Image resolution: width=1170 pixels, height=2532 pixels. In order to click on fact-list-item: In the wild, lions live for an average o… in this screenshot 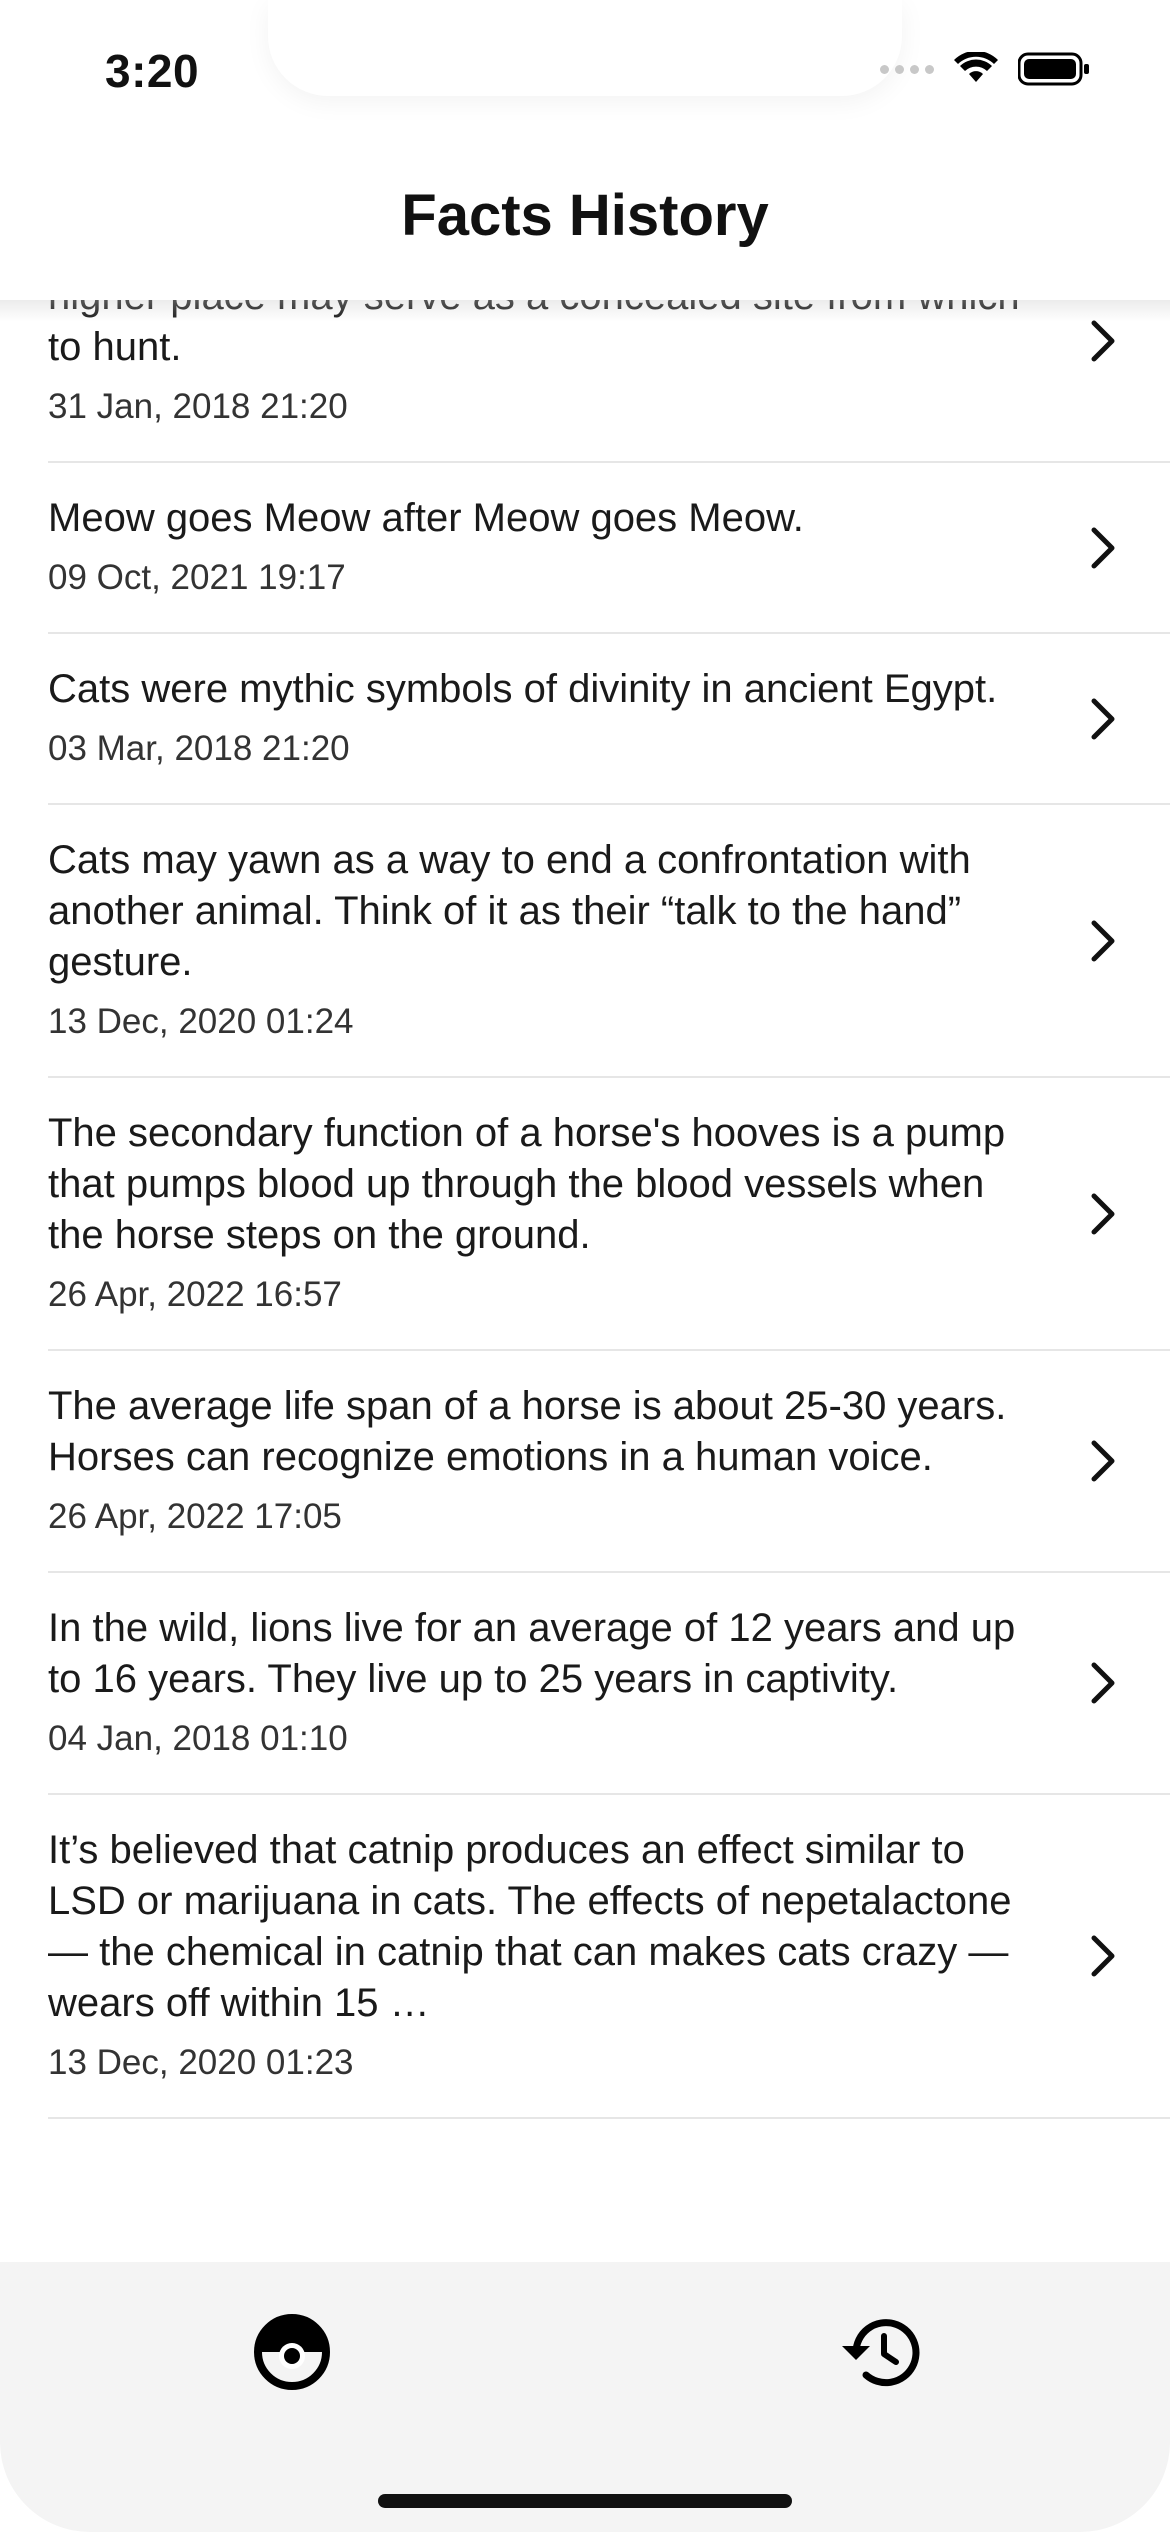, I will do `click(609, 1684)`.